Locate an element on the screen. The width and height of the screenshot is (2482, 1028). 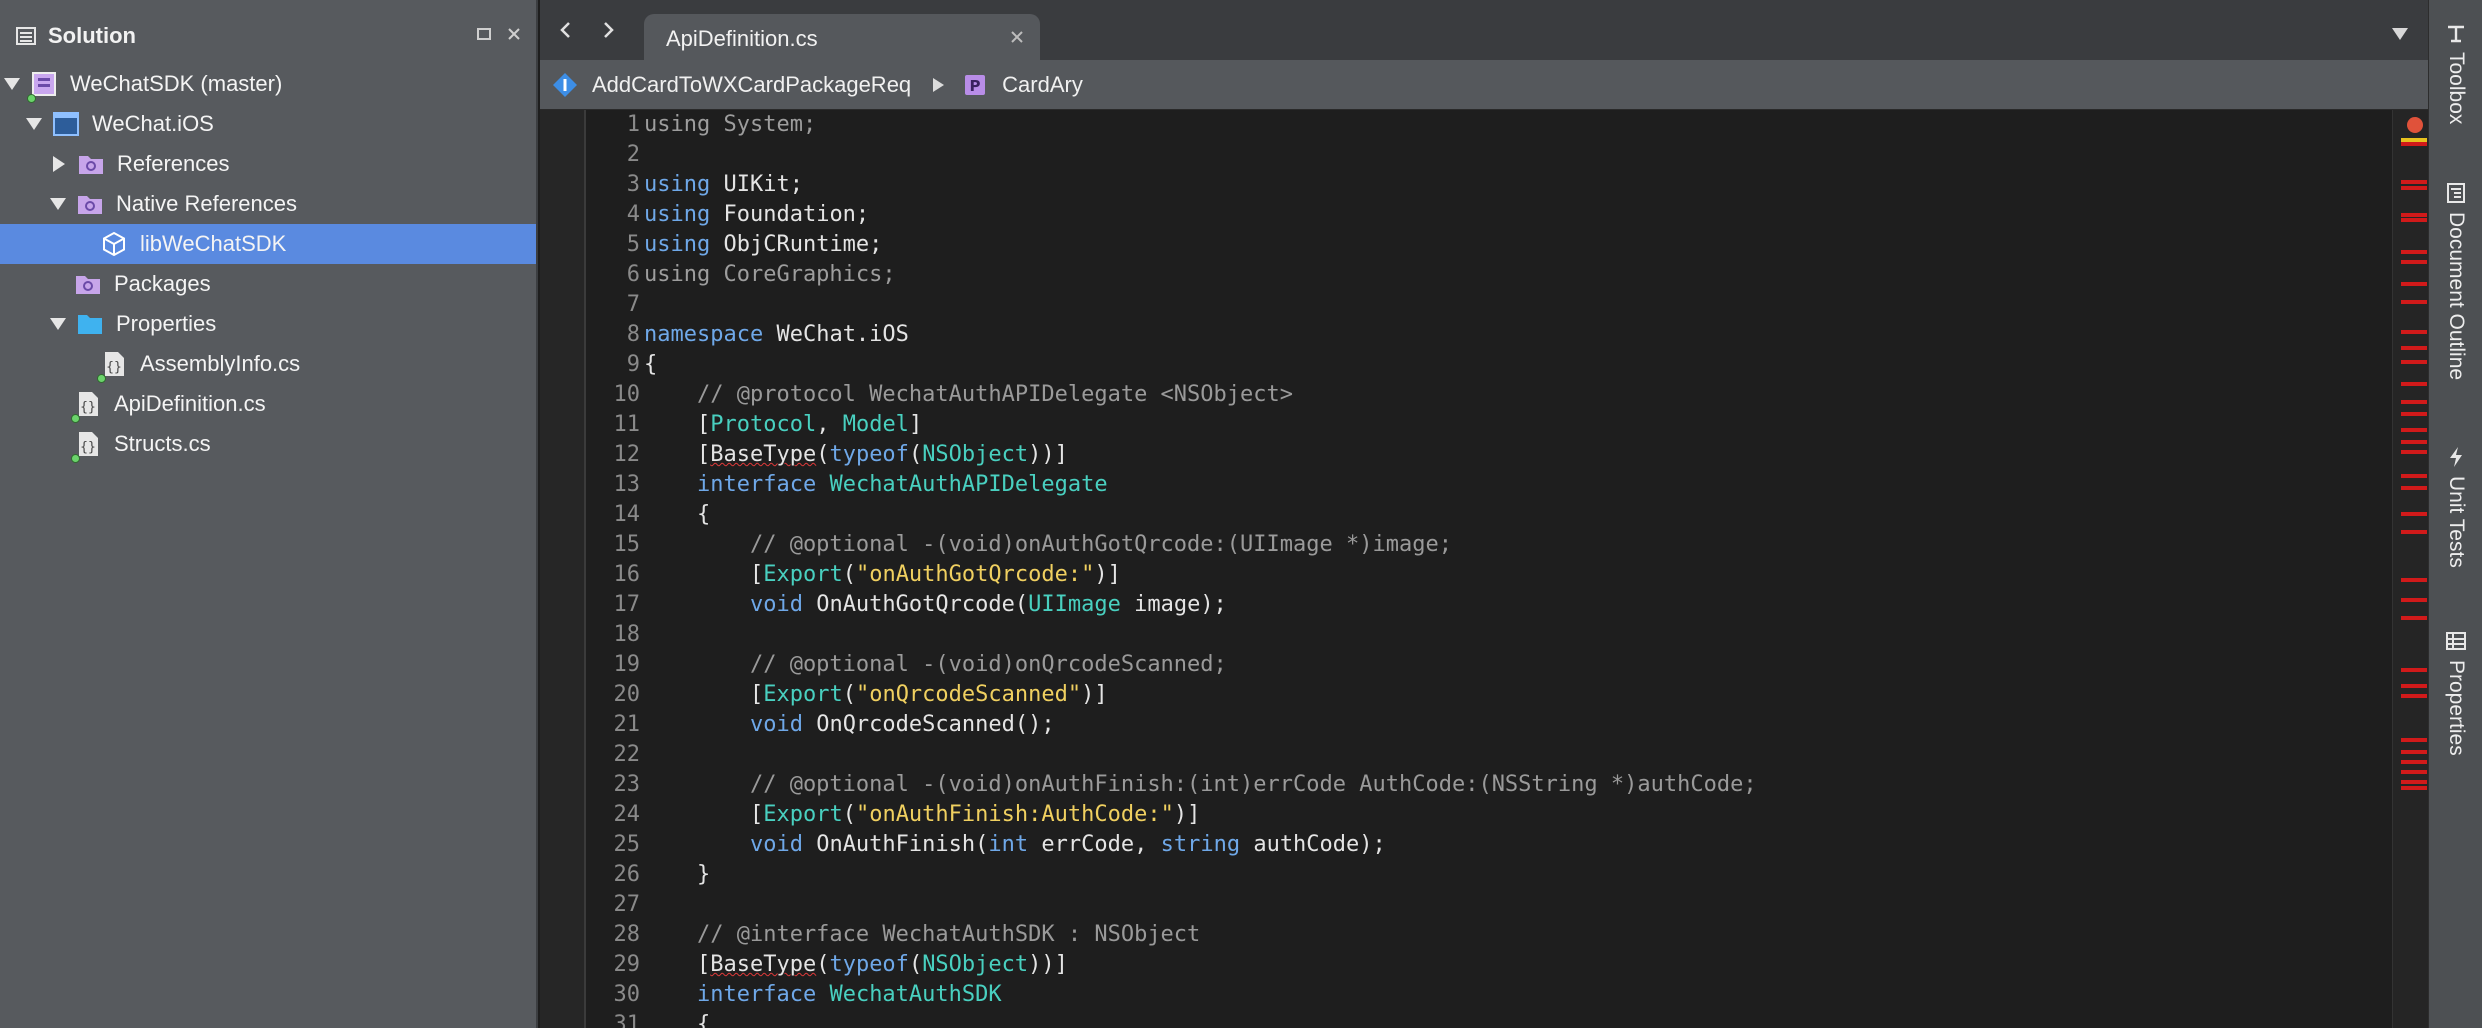
code-line: 11 [Protocol, Model] is located at coordinates (1483, 425).